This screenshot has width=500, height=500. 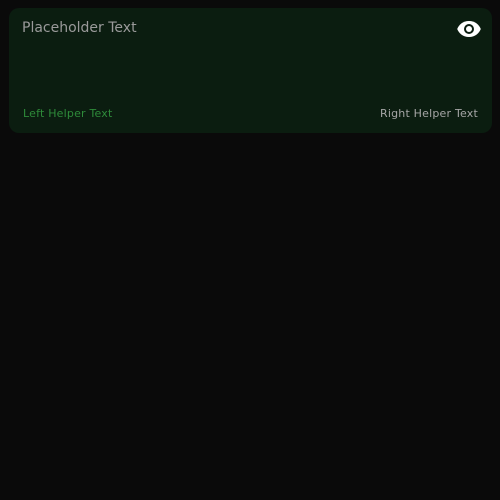 What do you see at coordinates (68, 113) in the screenshot?
I see `left-helper-text: Left Helper Text` at bounding box center [68, 113].